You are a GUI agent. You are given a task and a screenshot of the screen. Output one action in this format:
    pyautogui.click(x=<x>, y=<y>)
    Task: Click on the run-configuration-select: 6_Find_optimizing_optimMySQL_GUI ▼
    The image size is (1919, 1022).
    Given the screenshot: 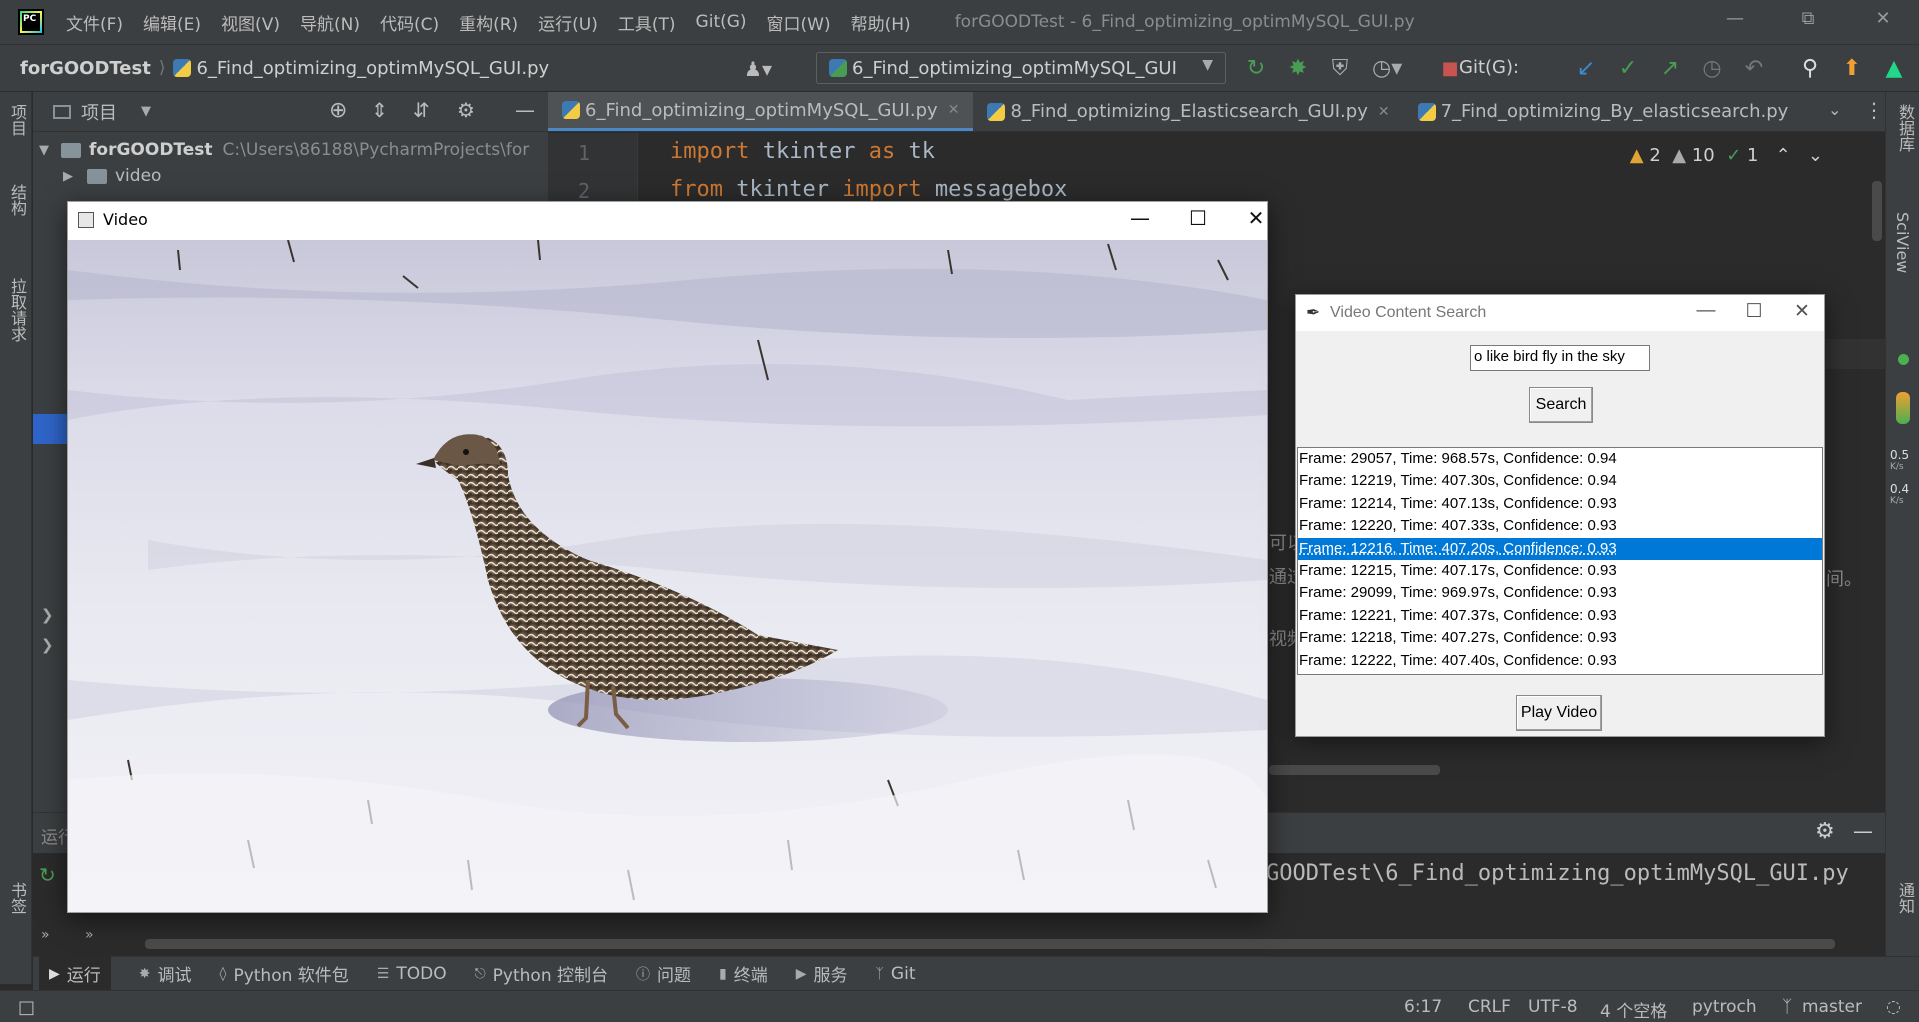 What is the action you would take?
    pyautogui.click(x=1021, y=68)
    